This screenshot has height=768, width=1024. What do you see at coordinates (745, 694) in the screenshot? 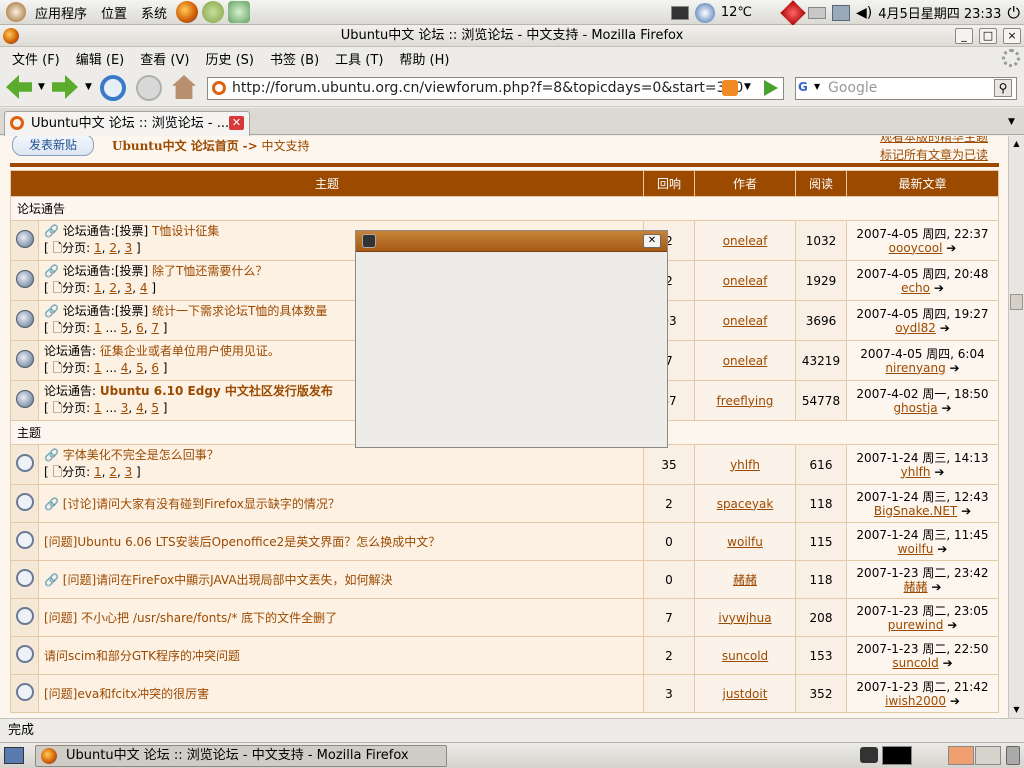
I see `author-link: justdoit` at bounding box center [745, 694].